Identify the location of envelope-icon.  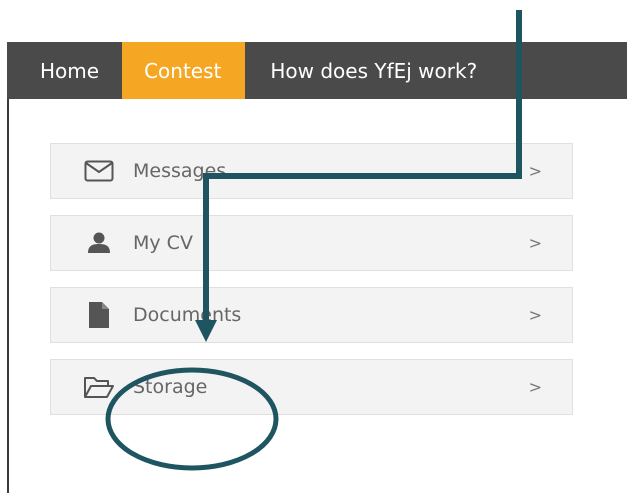
(99, 171).